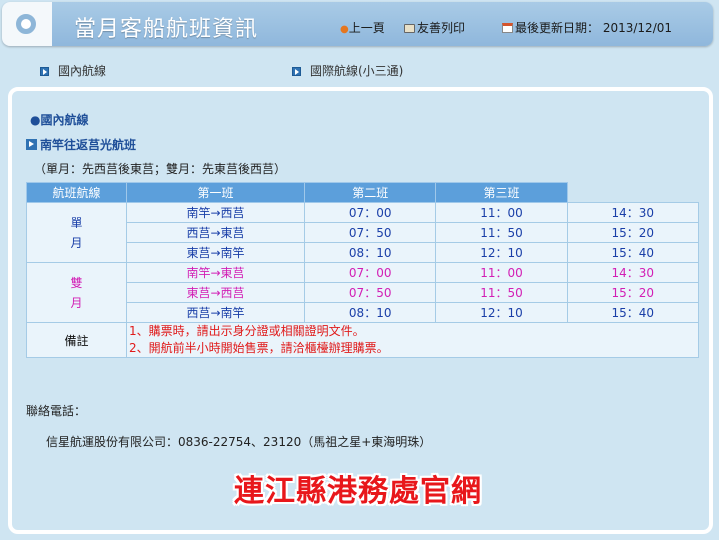 The height and width of the screenshot is (540, 719). Describe the element at coordinates (76, 192) in the screenshot. I see `col-header-route: 航班航線` at that location.